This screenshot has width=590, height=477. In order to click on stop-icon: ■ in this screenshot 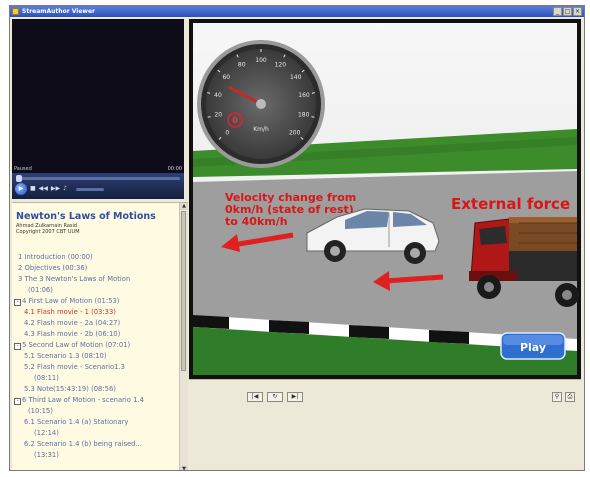, I will do `click(33, 189)`.